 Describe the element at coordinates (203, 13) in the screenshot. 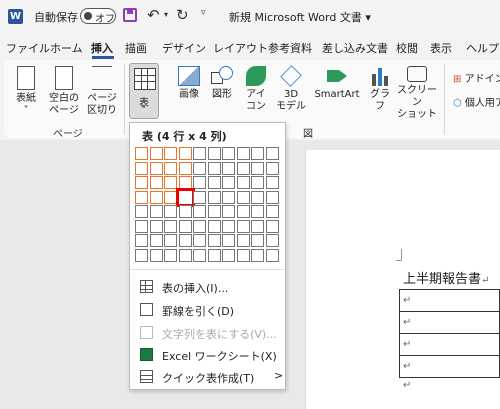

I see `customize-qat-icon: ▿` at that location.